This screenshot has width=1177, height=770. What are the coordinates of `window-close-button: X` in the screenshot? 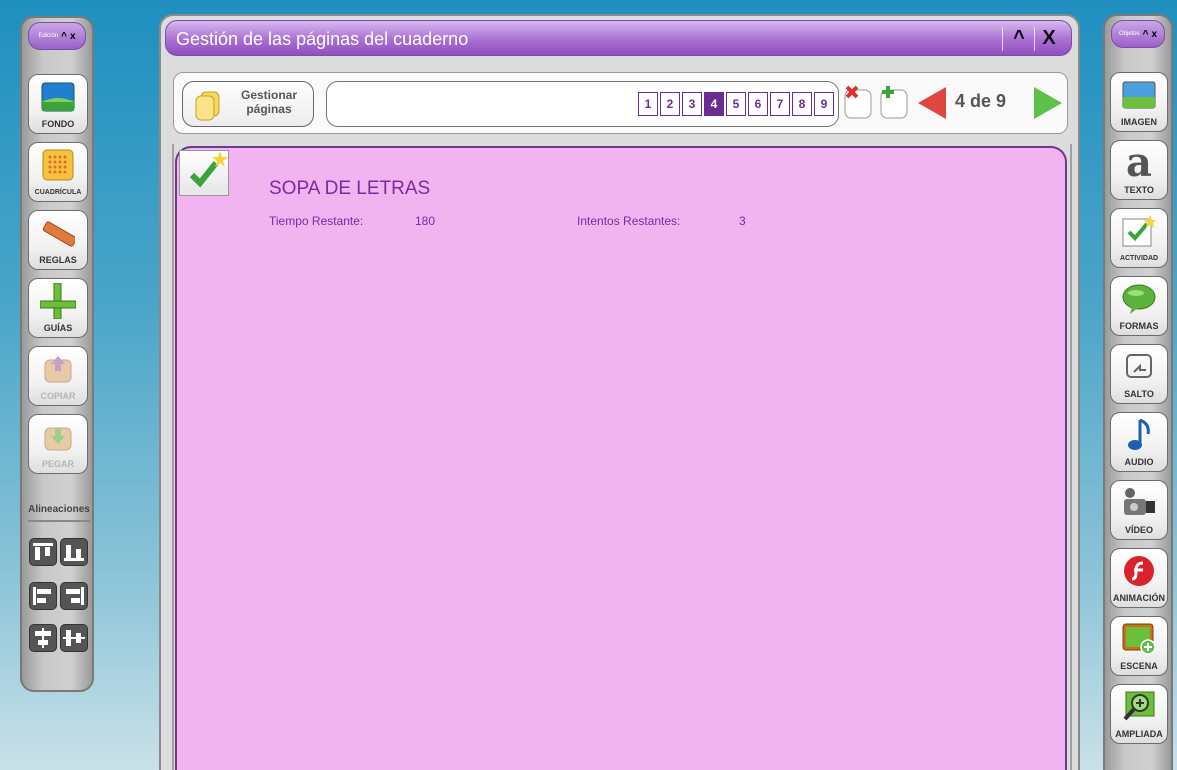 It's located at (1049, 39).